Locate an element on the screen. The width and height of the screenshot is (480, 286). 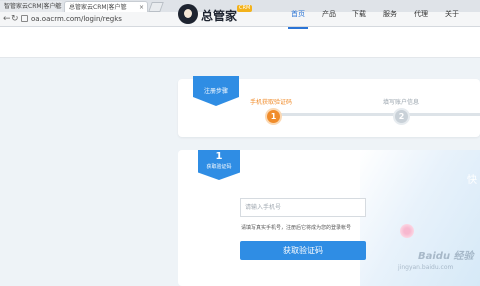
back-arrow-icon: ← is located at coordinates (7, 19).